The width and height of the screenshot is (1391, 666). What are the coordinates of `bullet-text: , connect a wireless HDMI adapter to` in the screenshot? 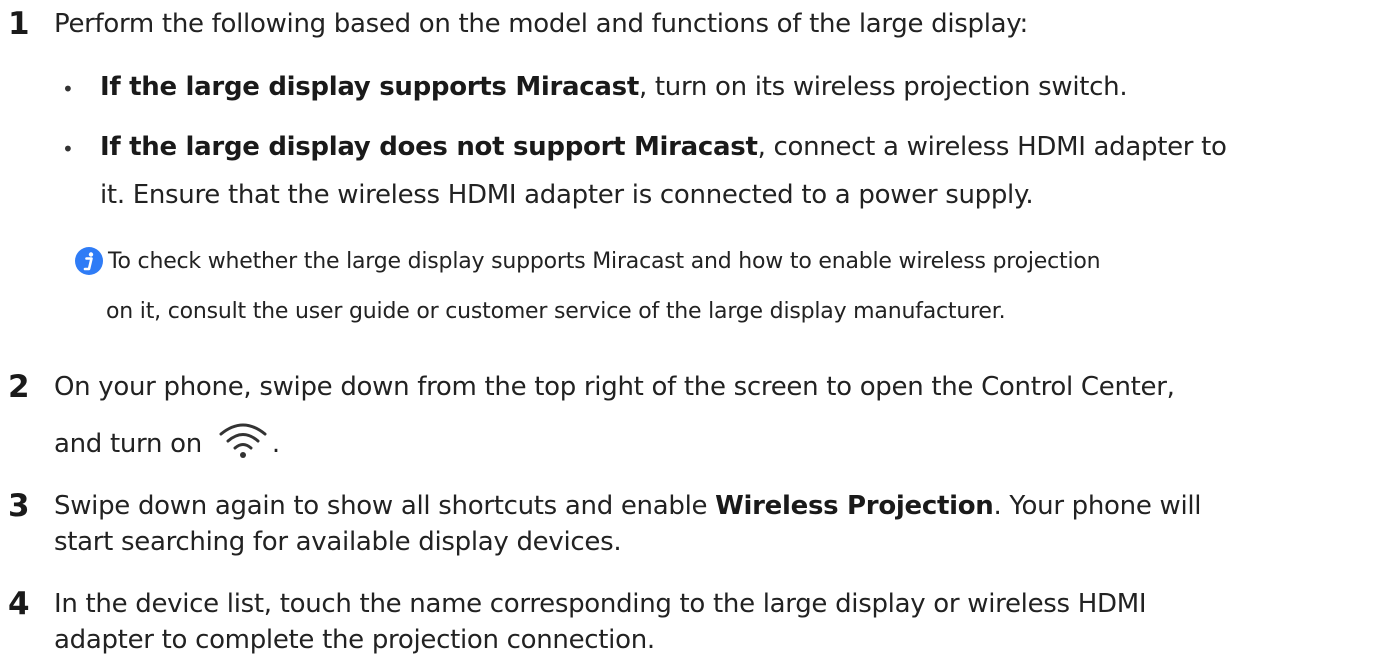 It's located at (992, 147).